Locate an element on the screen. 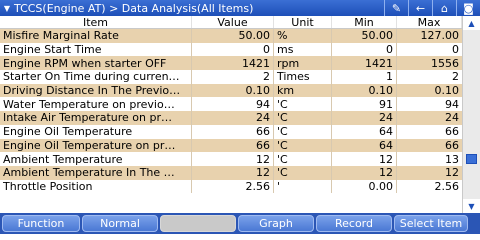  cell-item: Ambient Temperature is located at coordinates (96, 159).